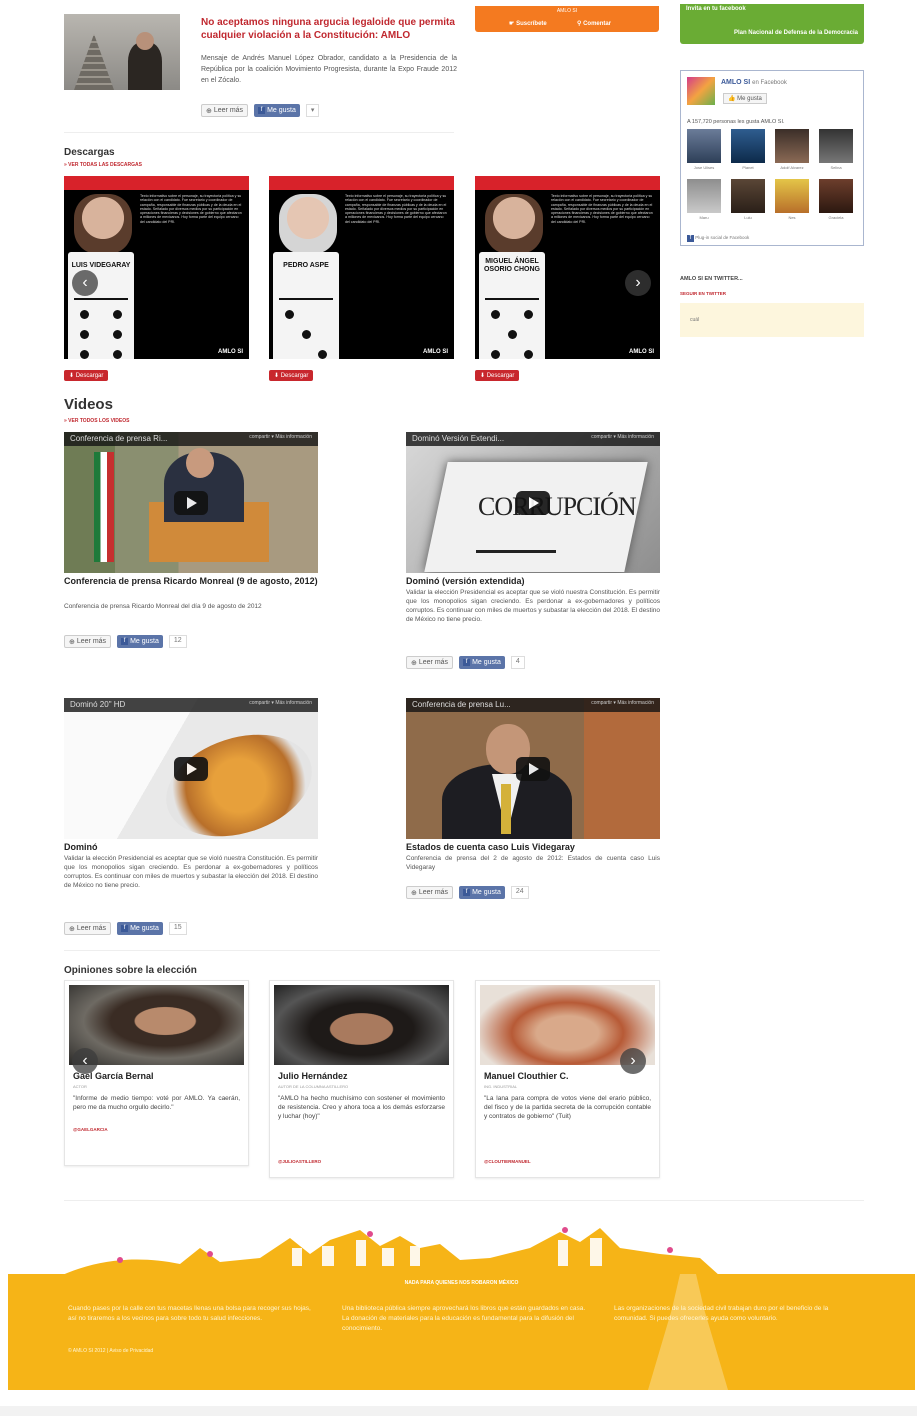  What do you see at coordinates (103, 165) in the screenshot?
I see `view-all-downloads-link: » VER TODAS LAS DESCARGAS` at bounding box center [103, 165].